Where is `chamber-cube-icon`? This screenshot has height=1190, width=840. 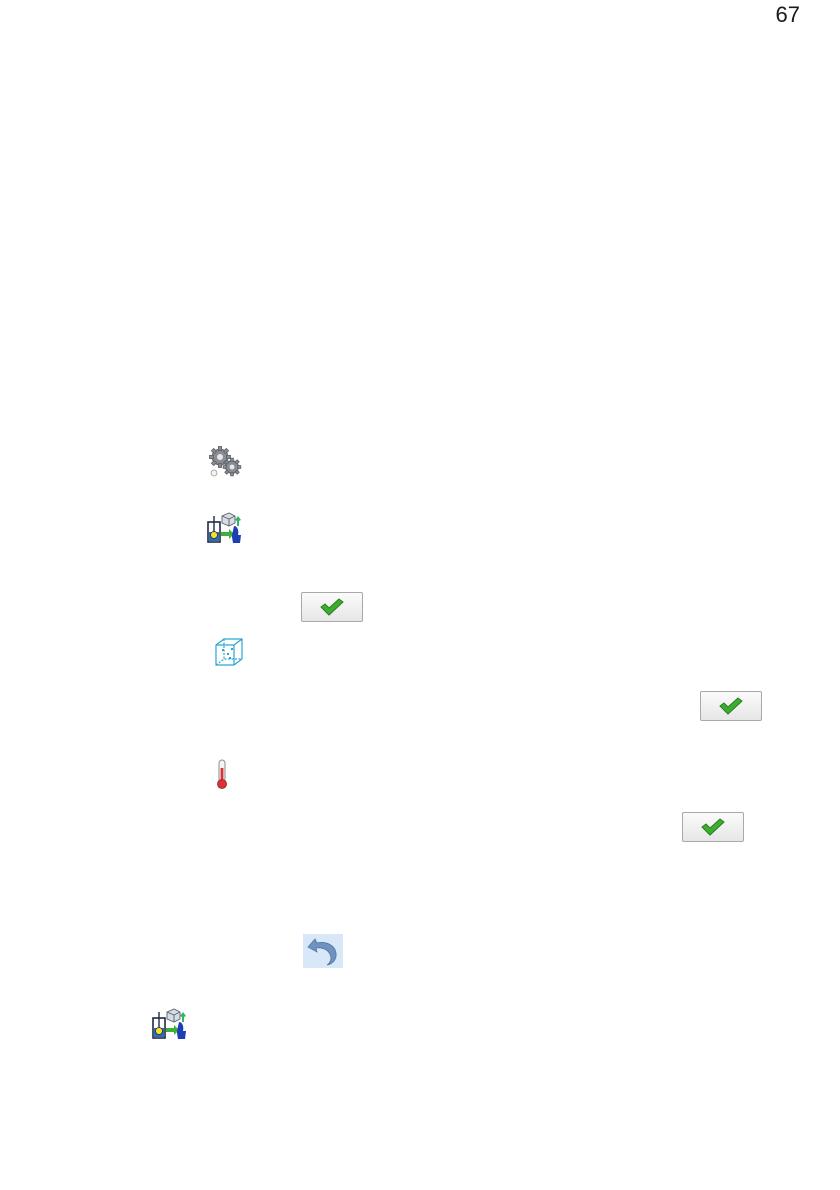
chamber-cube-icon is located at coordinates (229, 652).